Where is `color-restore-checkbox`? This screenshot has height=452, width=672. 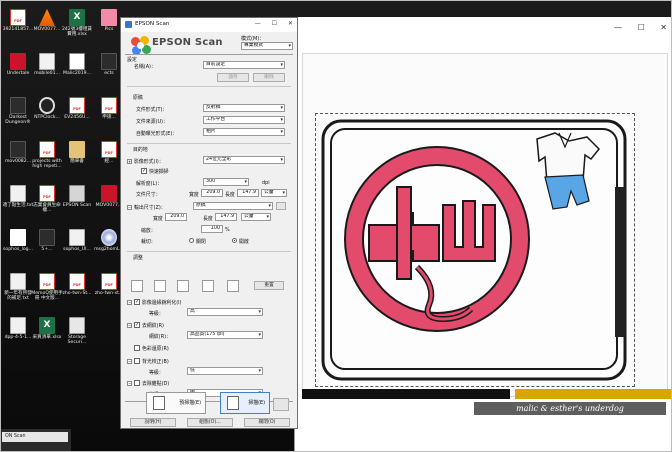 color-restore-checkbox is located at coordinates (137, 348).